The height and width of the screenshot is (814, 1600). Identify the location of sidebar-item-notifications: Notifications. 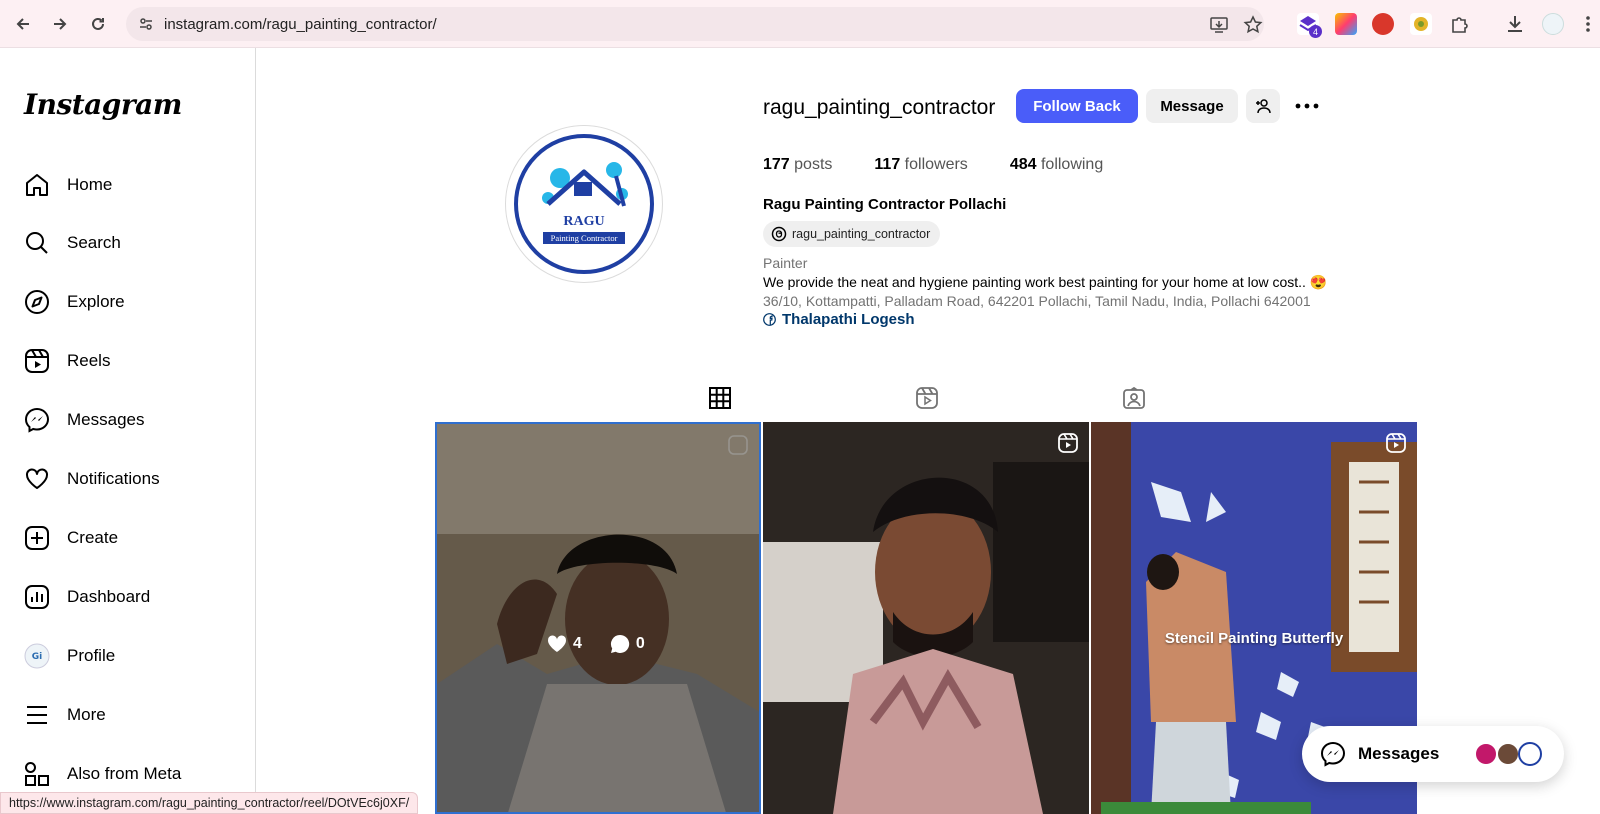
(134, 479).